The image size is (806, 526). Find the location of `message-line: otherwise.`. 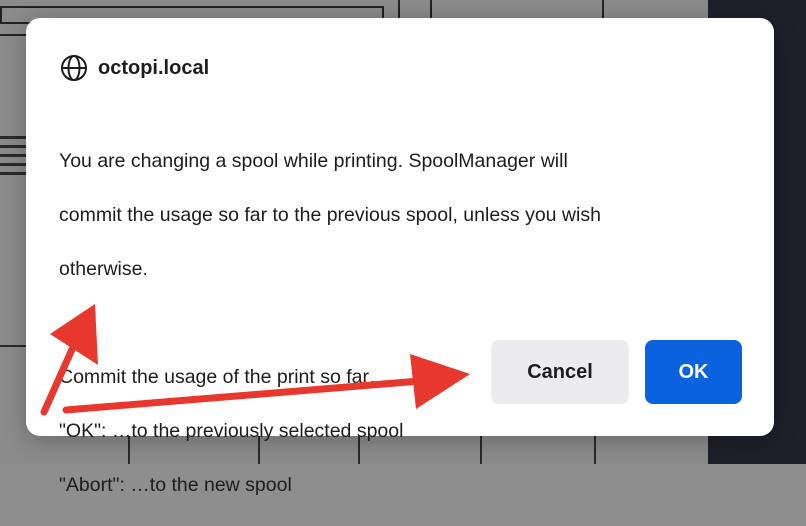

message-line: otherwise. is located at coordinates (103, 269).